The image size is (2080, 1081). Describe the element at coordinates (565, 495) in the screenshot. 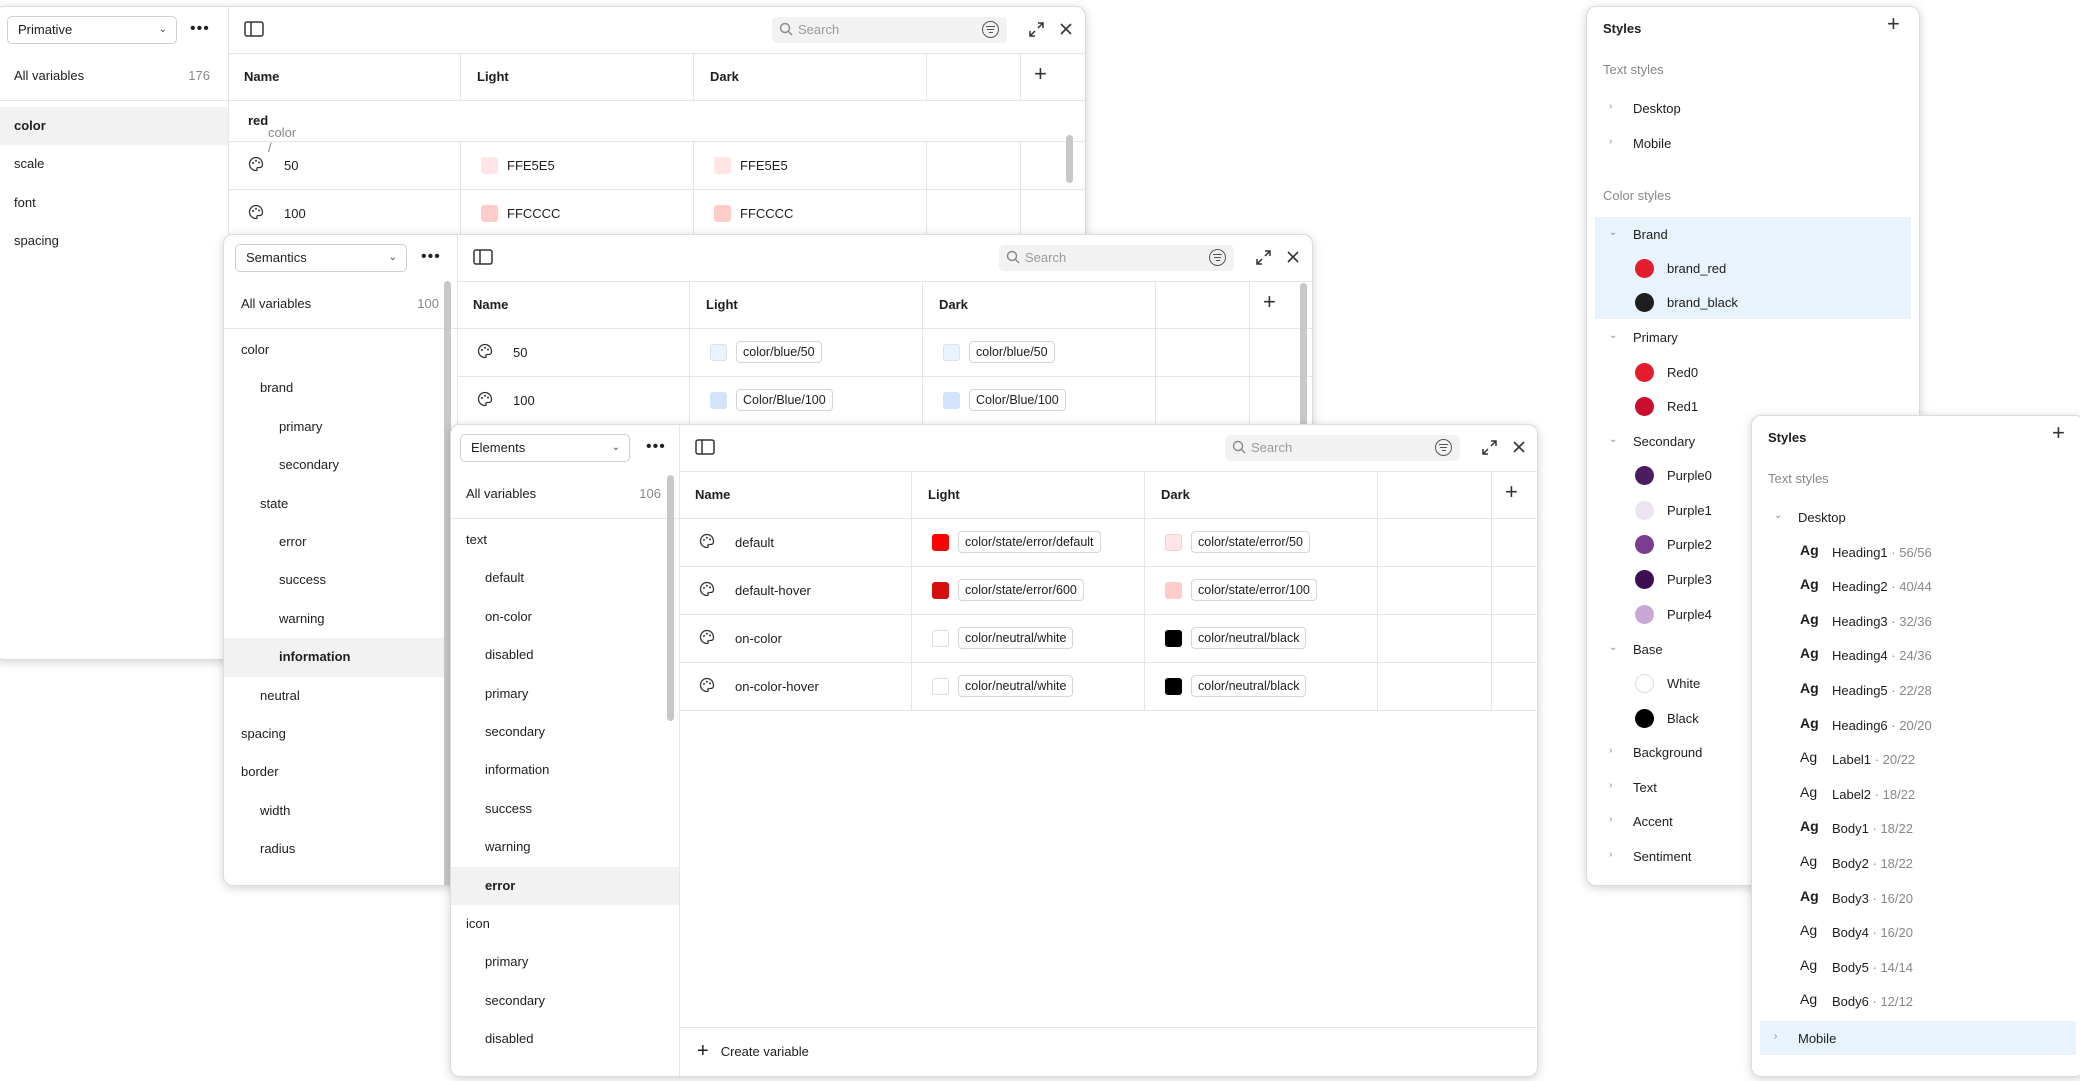

I see `all-variables-item: All variables 106` at that location.